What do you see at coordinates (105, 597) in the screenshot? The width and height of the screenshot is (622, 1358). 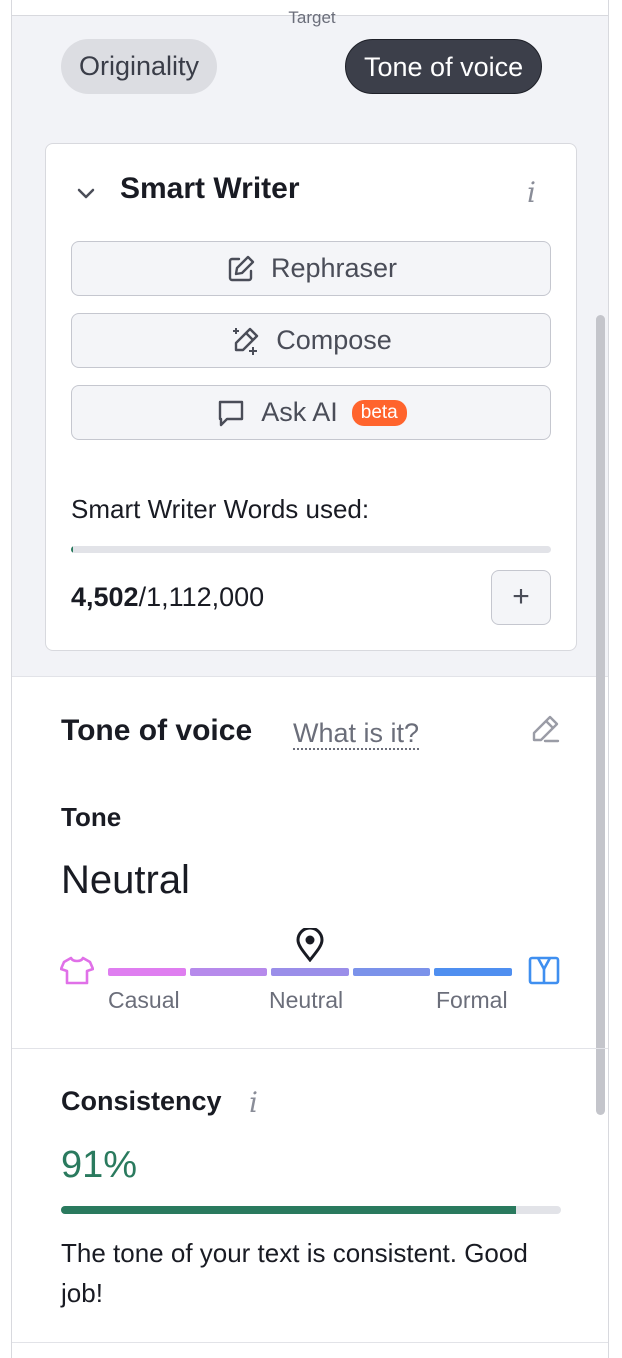 I see `words-used-value: 4,502` at bounding box center [105, 597].